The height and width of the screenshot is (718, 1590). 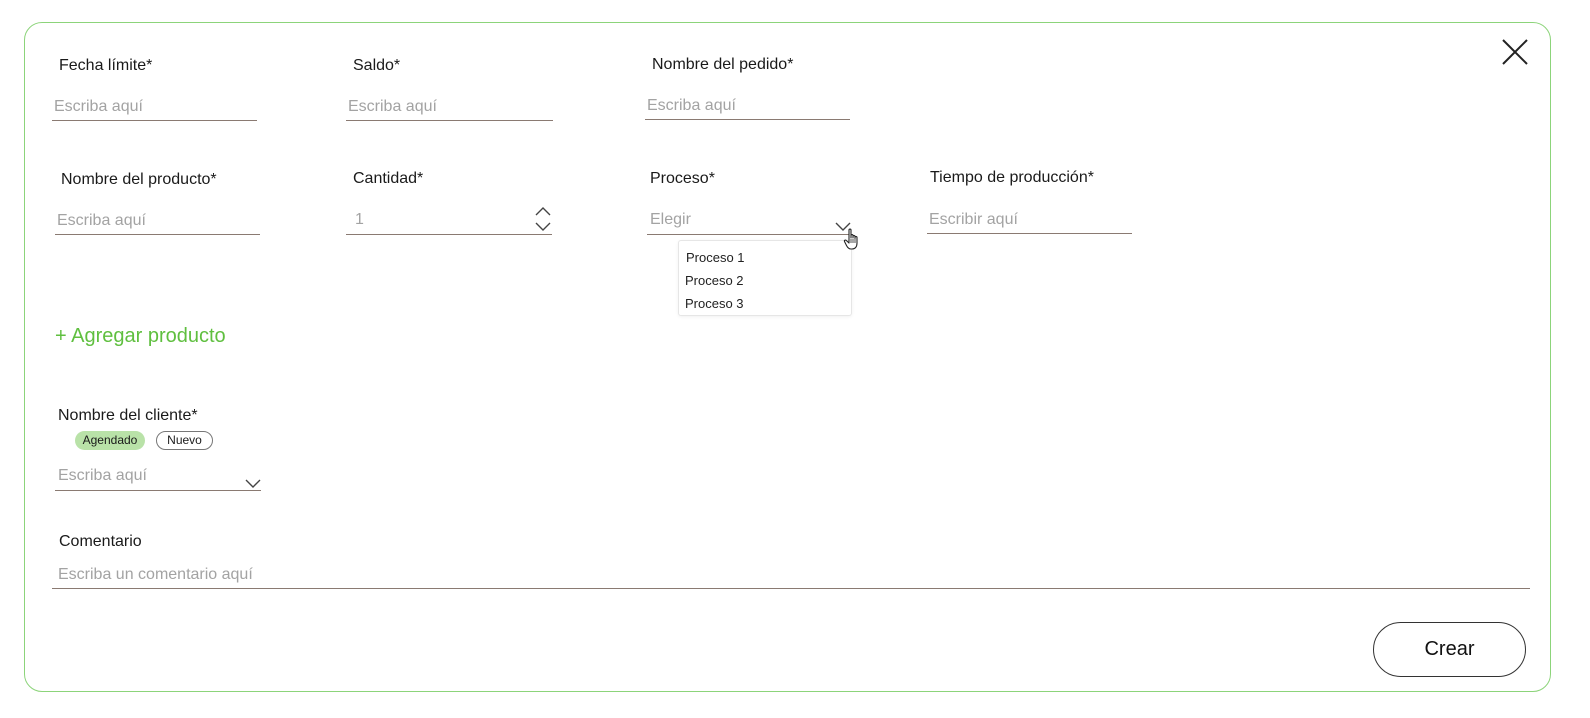 I want to click on dropdown-option-proceso-1: Proceso 1, so click(x=715, y=257).